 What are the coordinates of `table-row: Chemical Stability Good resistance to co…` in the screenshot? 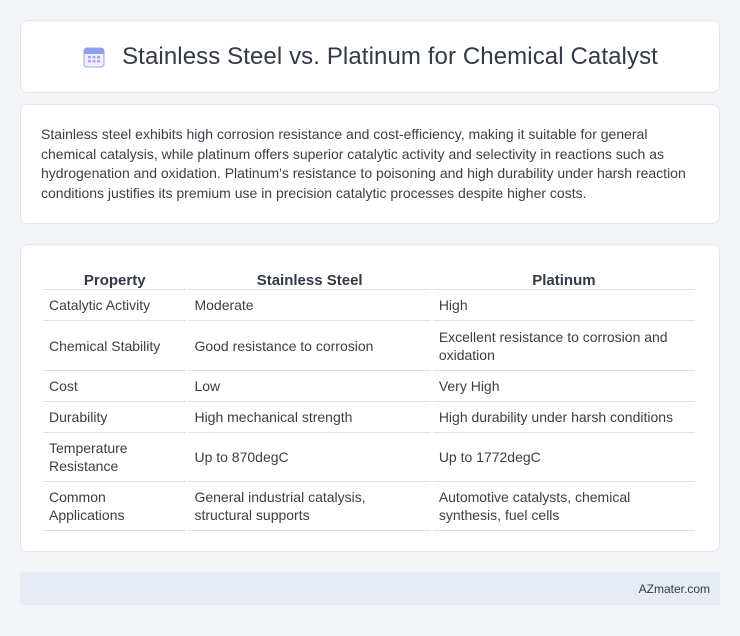 It's located at (369, 346).